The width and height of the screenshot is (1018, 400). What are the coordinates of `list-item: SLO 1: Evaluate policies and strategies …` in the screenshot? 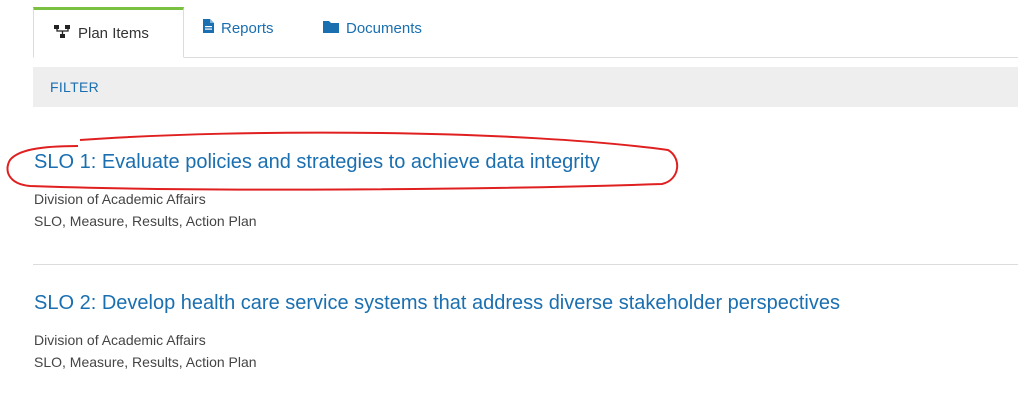 It's located at (317, 191).